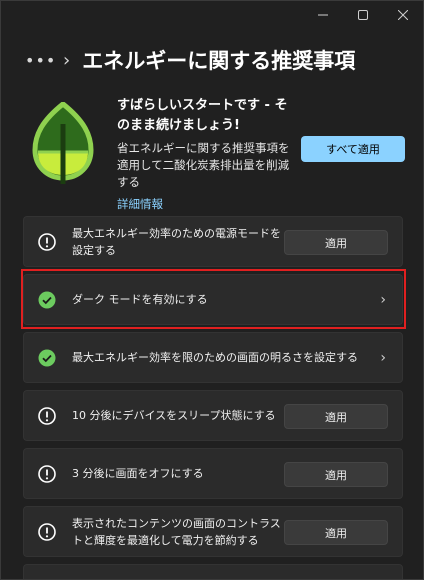  I want to click on breadcrumb-chevron-icon: ›, so click(67, 60).